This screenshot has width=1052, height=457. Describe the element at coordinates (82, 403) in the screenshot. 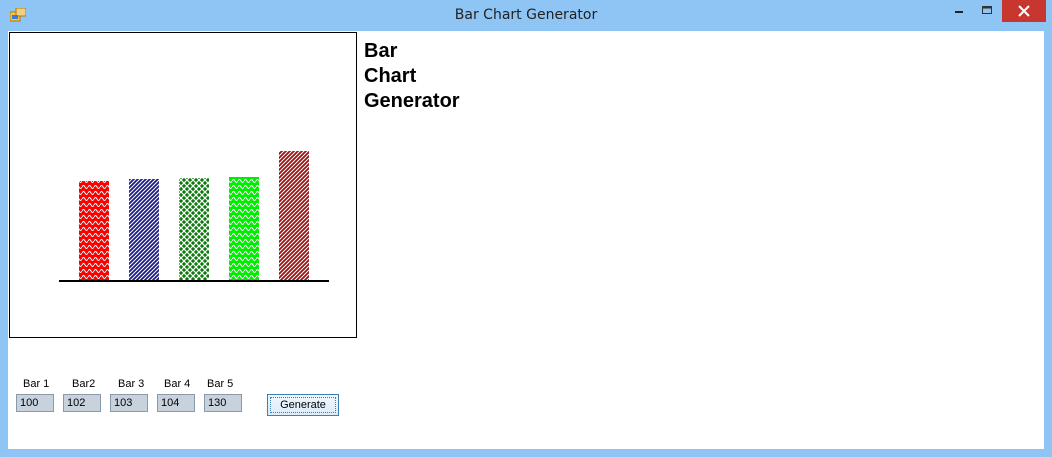

I see `bar2-input` at that location.